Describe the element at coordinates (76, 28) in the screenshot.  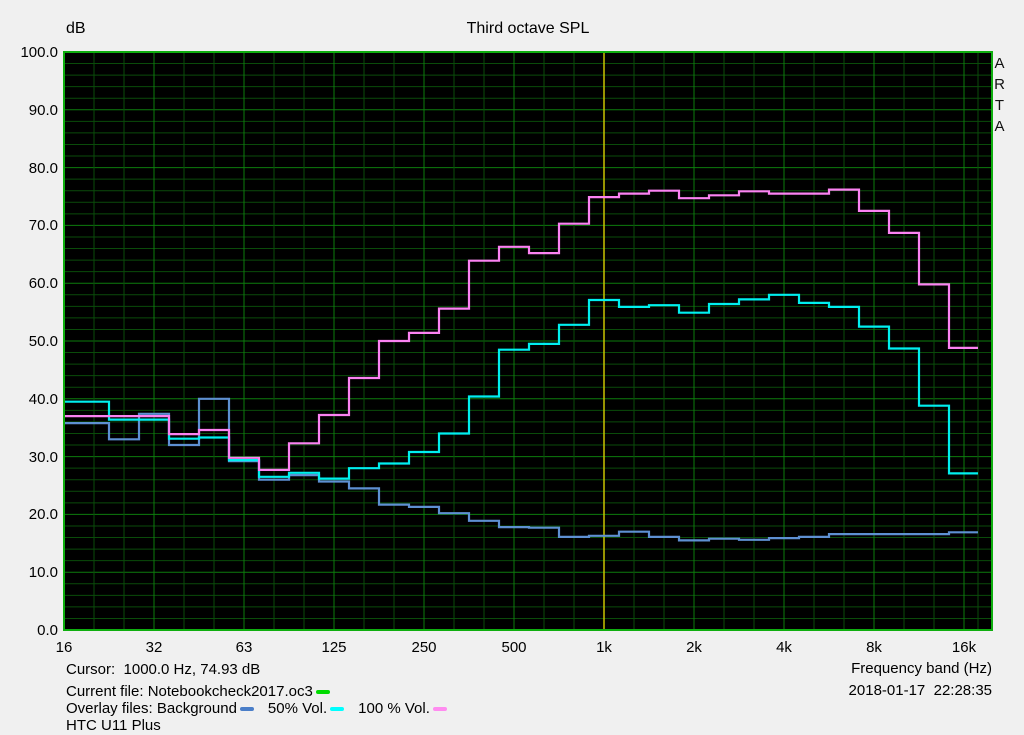
I see `y-axis-unit-label: dB` at that location.